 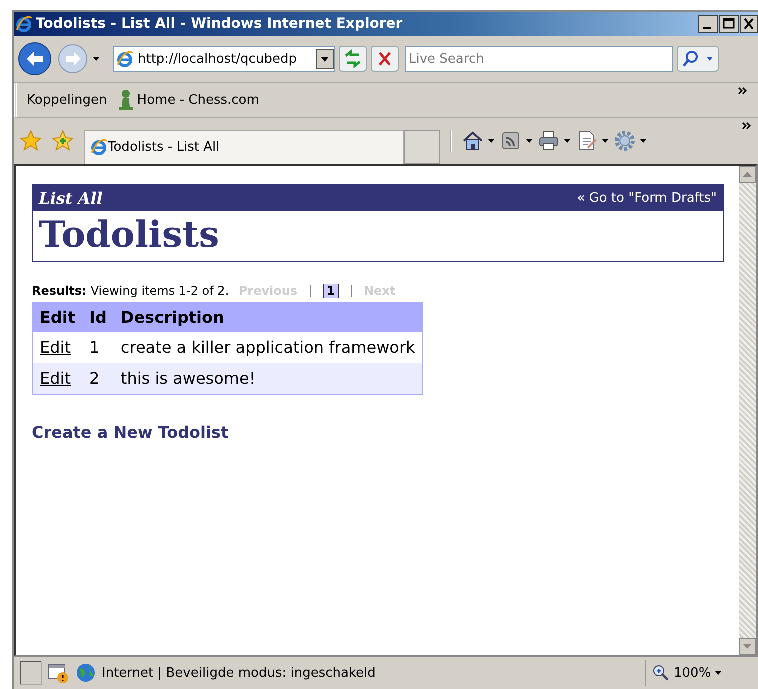 What do you see at coordinates (330, 291) in the screenshot?
I see `page-number: 1` at bounding box center [330, 291].